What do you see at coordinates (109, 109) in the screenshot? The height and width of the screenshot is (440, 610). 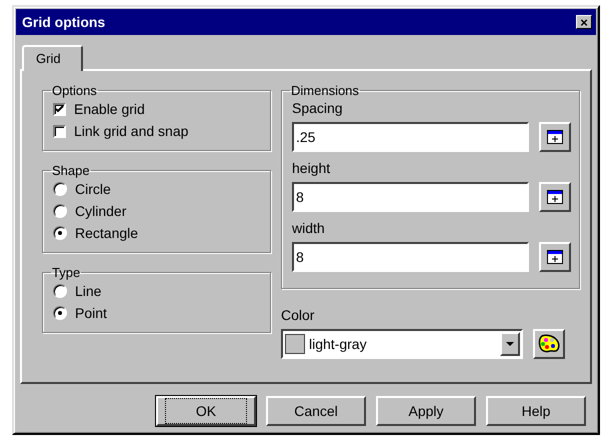 I see `option-label: Enable grid` at bounding box center [109, 109].